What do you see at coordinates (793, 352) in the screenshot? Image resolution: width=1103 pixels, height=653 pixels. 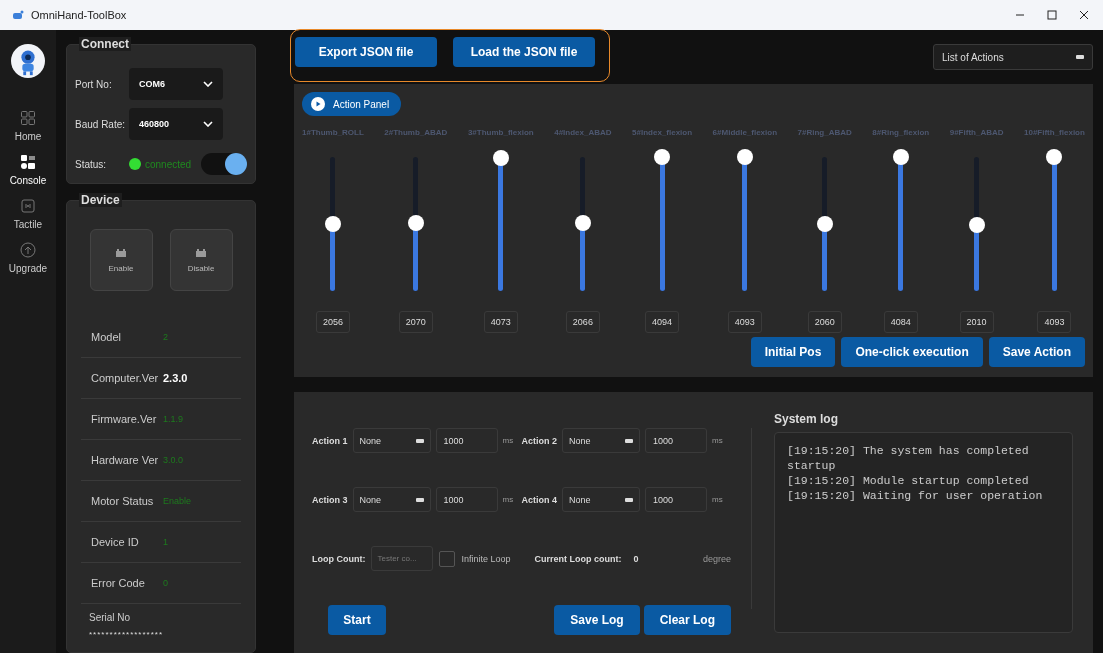 I see `action-button: Initial Pos` at bounding box center [793, 352].